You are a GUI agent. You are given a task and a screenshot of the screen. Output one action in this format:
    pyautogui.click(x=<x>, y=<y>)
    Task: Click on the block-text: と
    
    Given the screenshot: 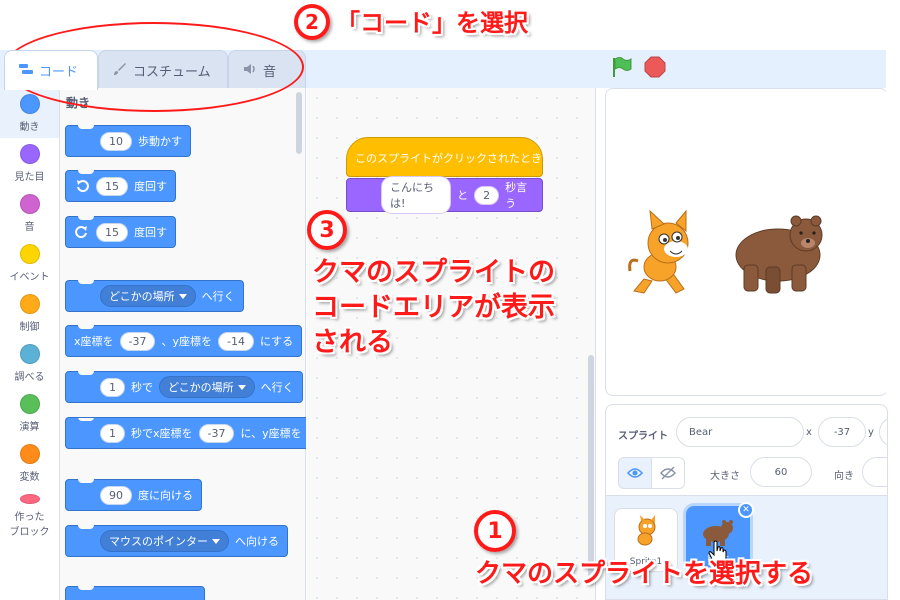 What is the action you would take?
    pyautogui.click(x=463, y=195)
    